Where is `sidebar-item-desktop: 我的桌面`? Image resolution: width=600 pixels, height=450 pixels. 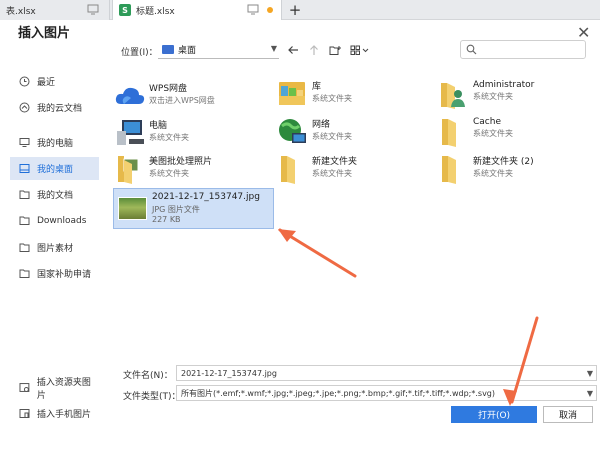
sidebar-item-desktop: 我的桌面 is located at coordinates (54, 168).